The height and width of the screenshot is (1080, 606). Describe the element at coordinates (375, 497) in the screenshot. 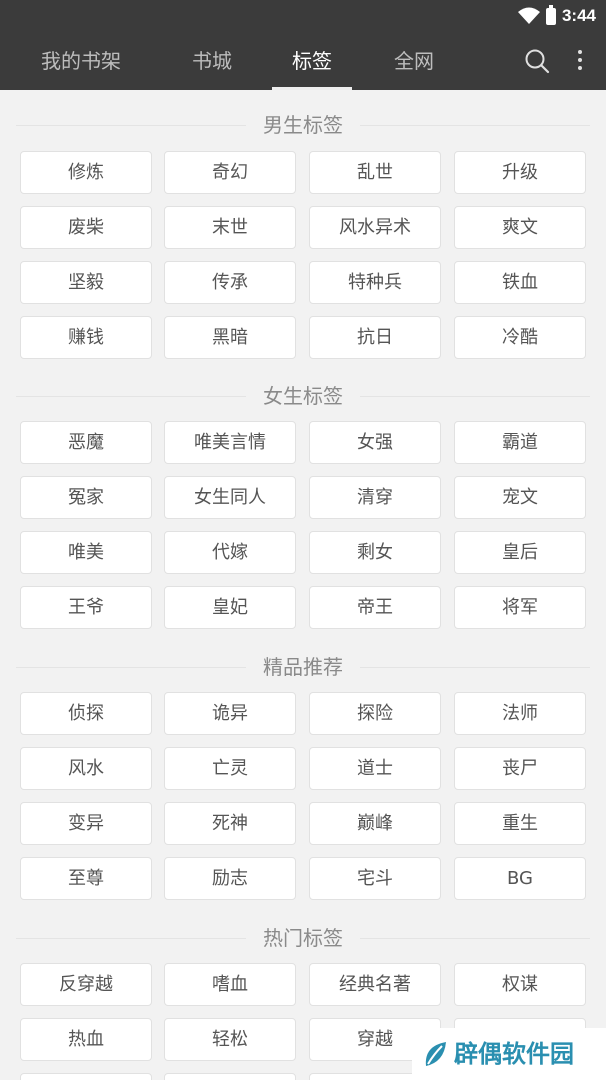

I see `tag-button: 清穿` at that location.